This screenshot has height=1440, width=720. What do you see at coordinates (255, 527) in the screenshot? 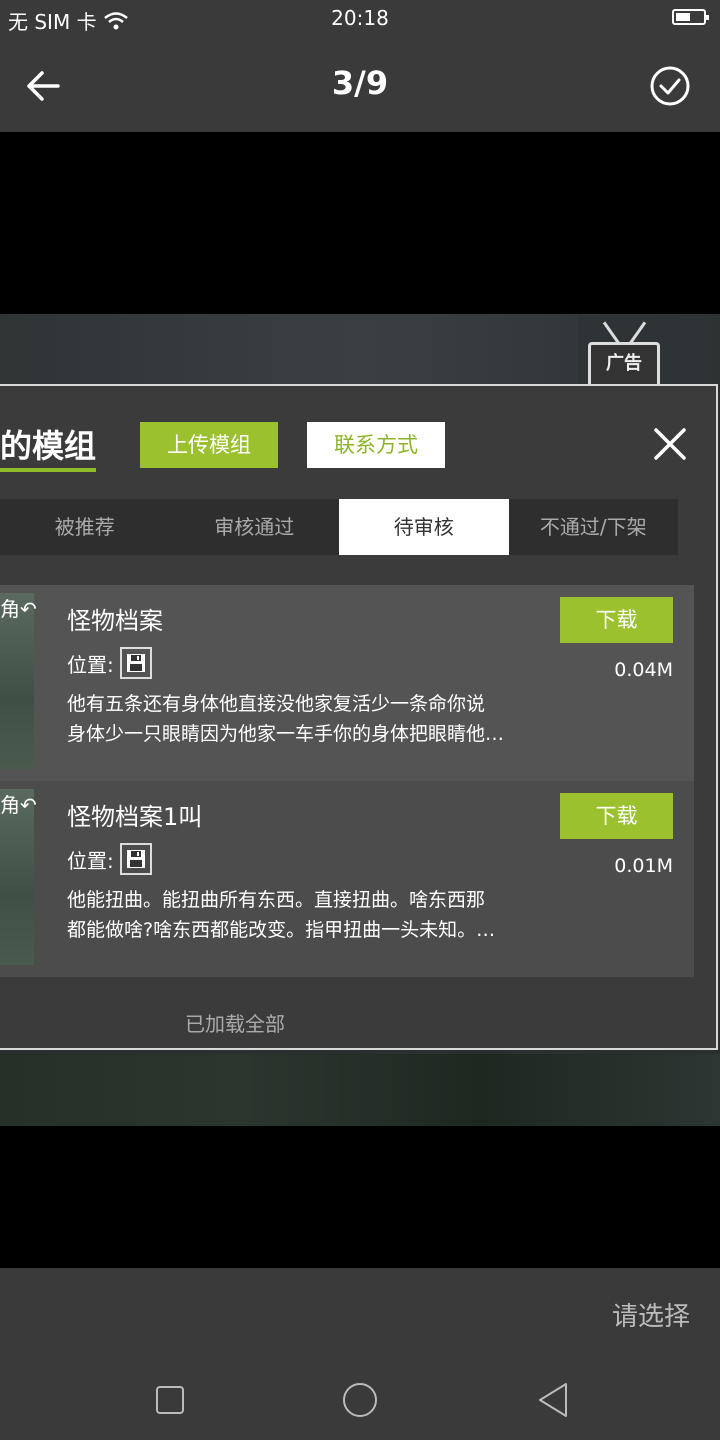
I see `tab-approved: 审核通过` at bounding box center [255, 527].